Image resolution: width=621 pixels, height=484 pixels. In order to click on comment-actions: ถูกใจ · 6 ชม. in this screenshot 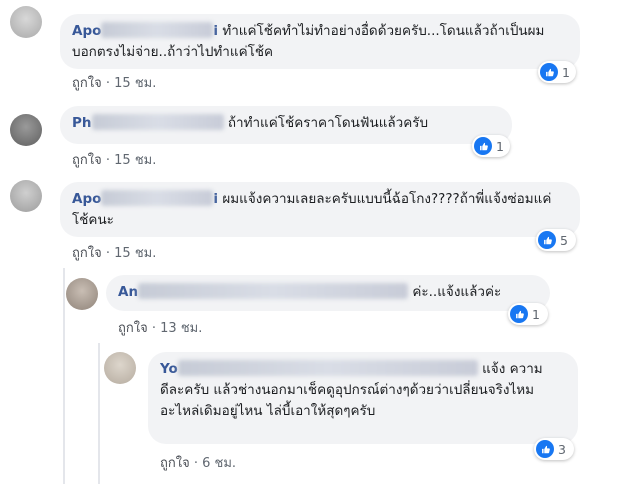, I will do `click(198, 463)`.